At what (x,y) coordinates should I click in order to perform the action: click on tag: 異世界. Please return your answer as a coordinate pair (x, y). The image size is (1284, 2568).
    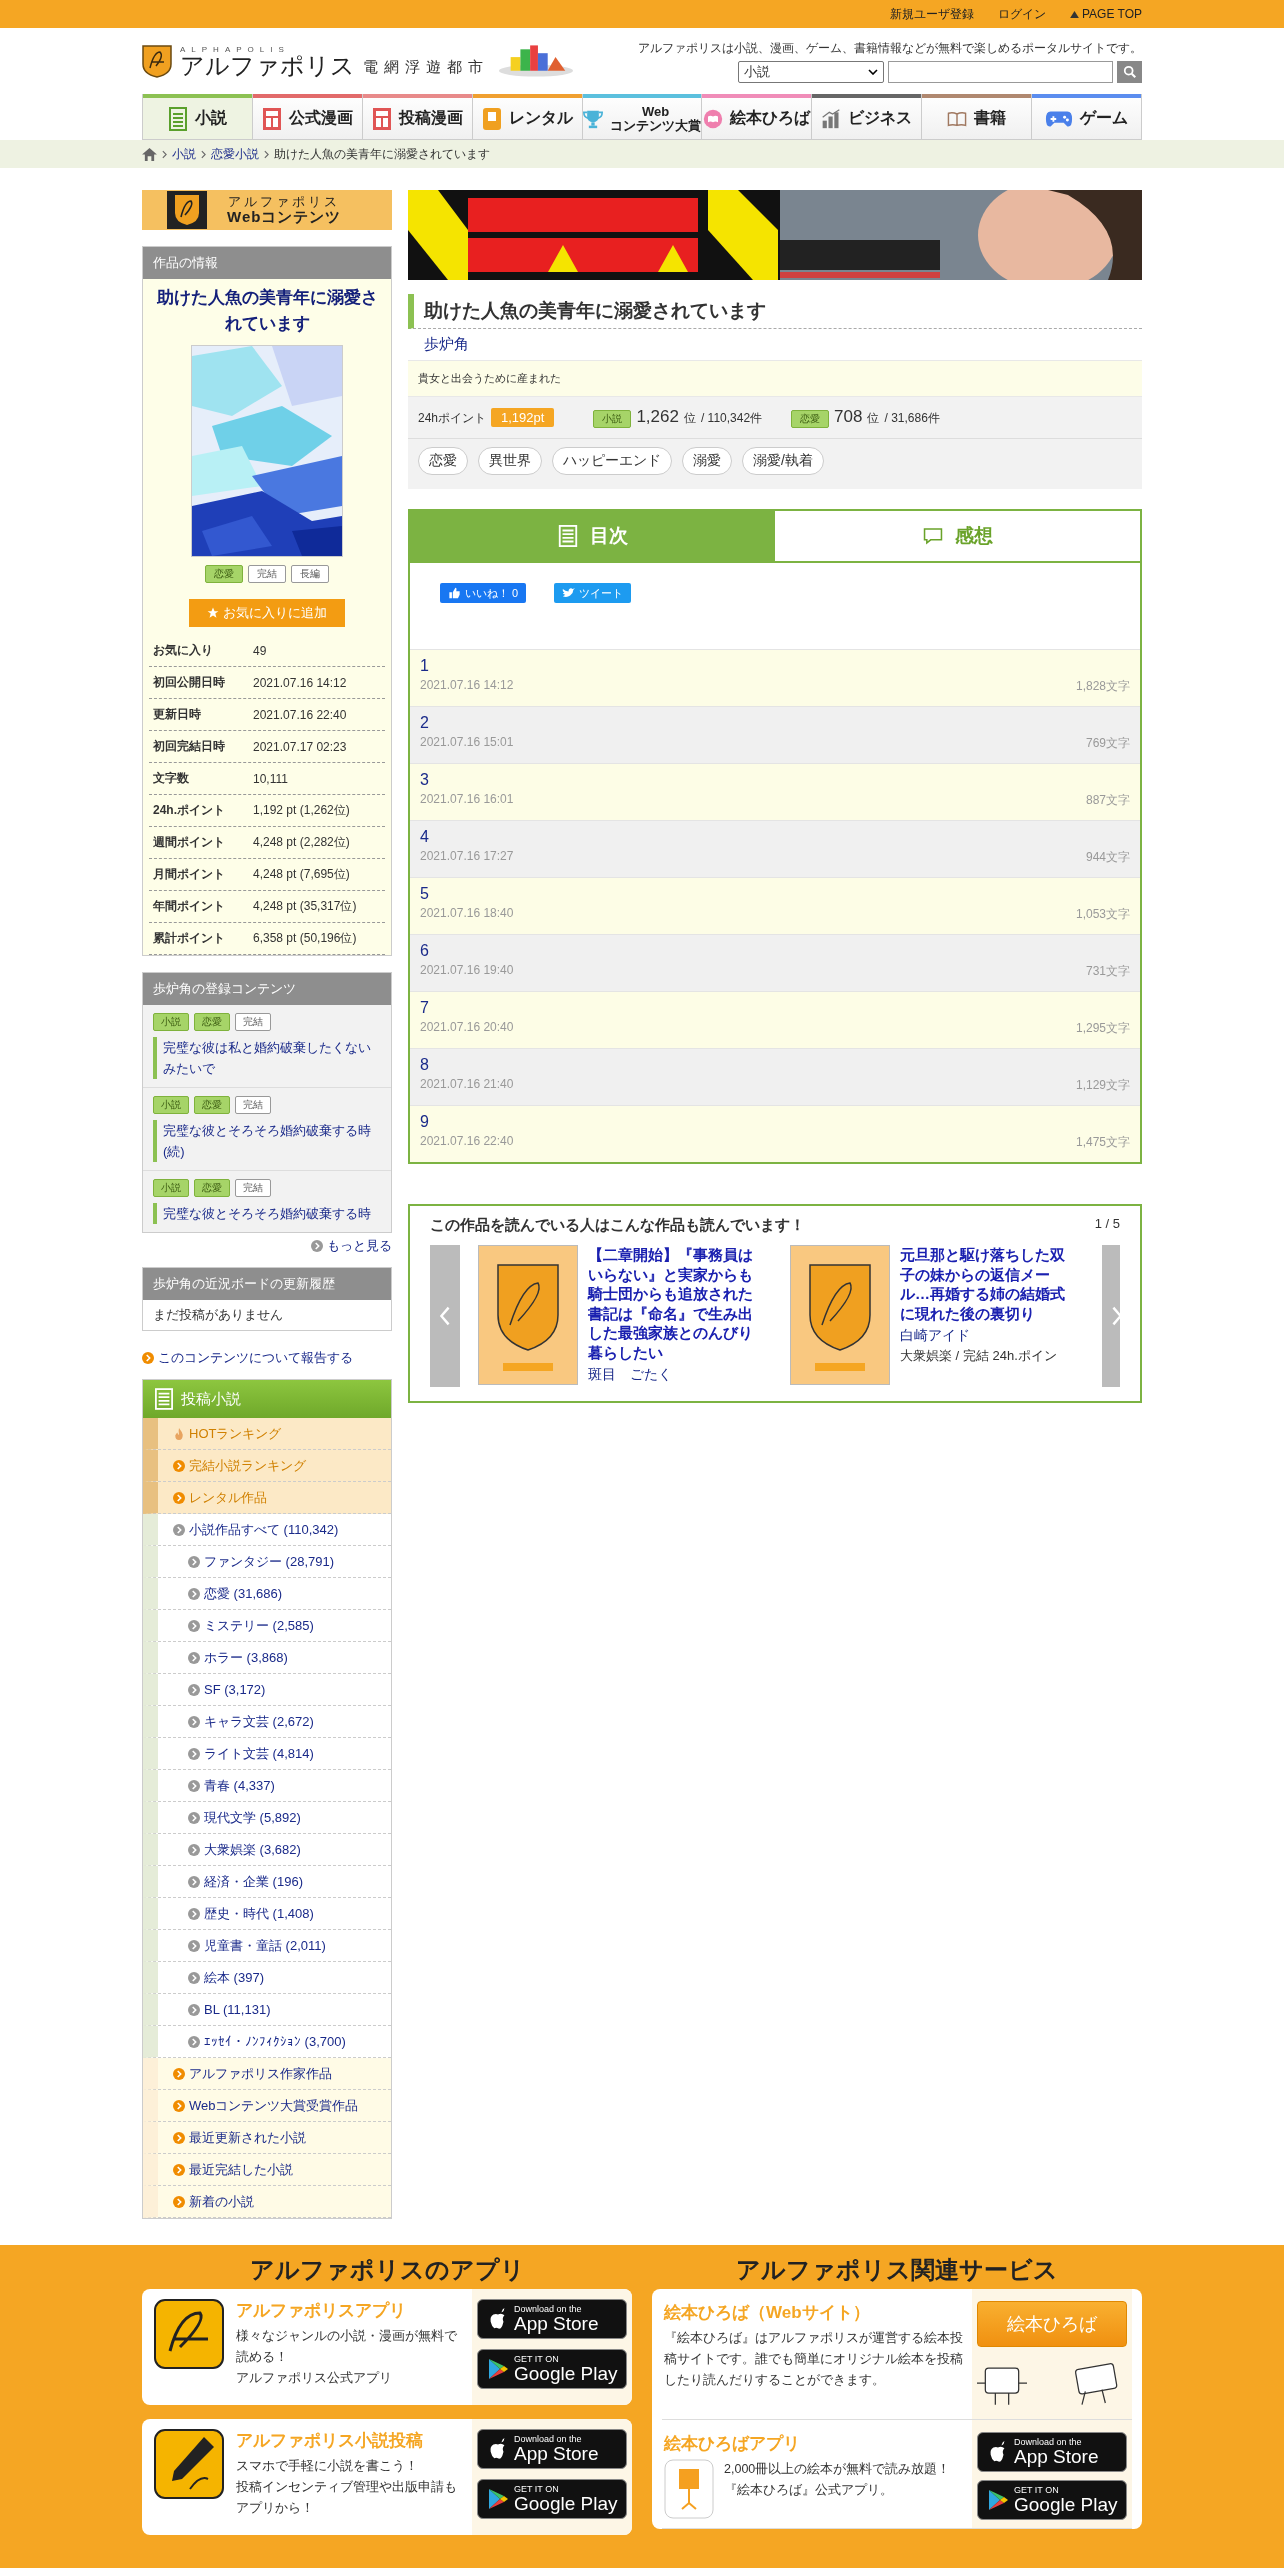
    Looking at the image, I should click on (510, 461).